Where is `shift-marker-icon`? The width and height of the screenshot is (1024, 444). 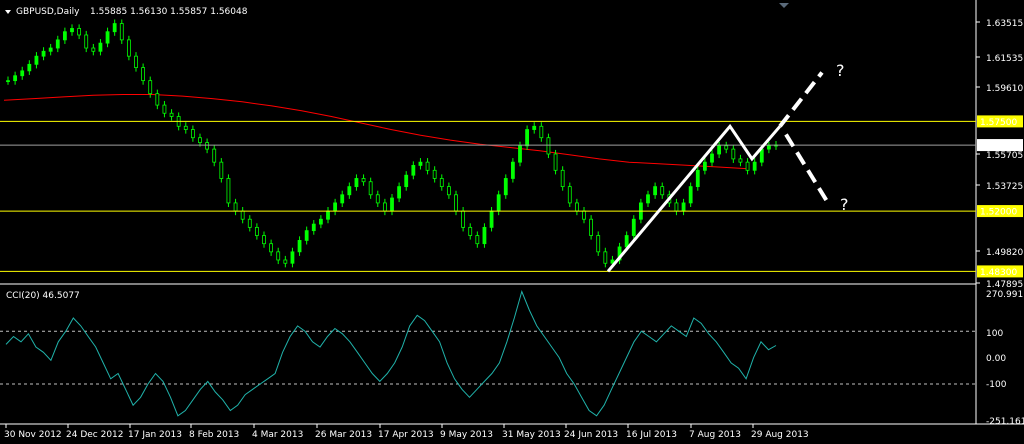
shift-marker-icon is located at coordinates (784, 5).